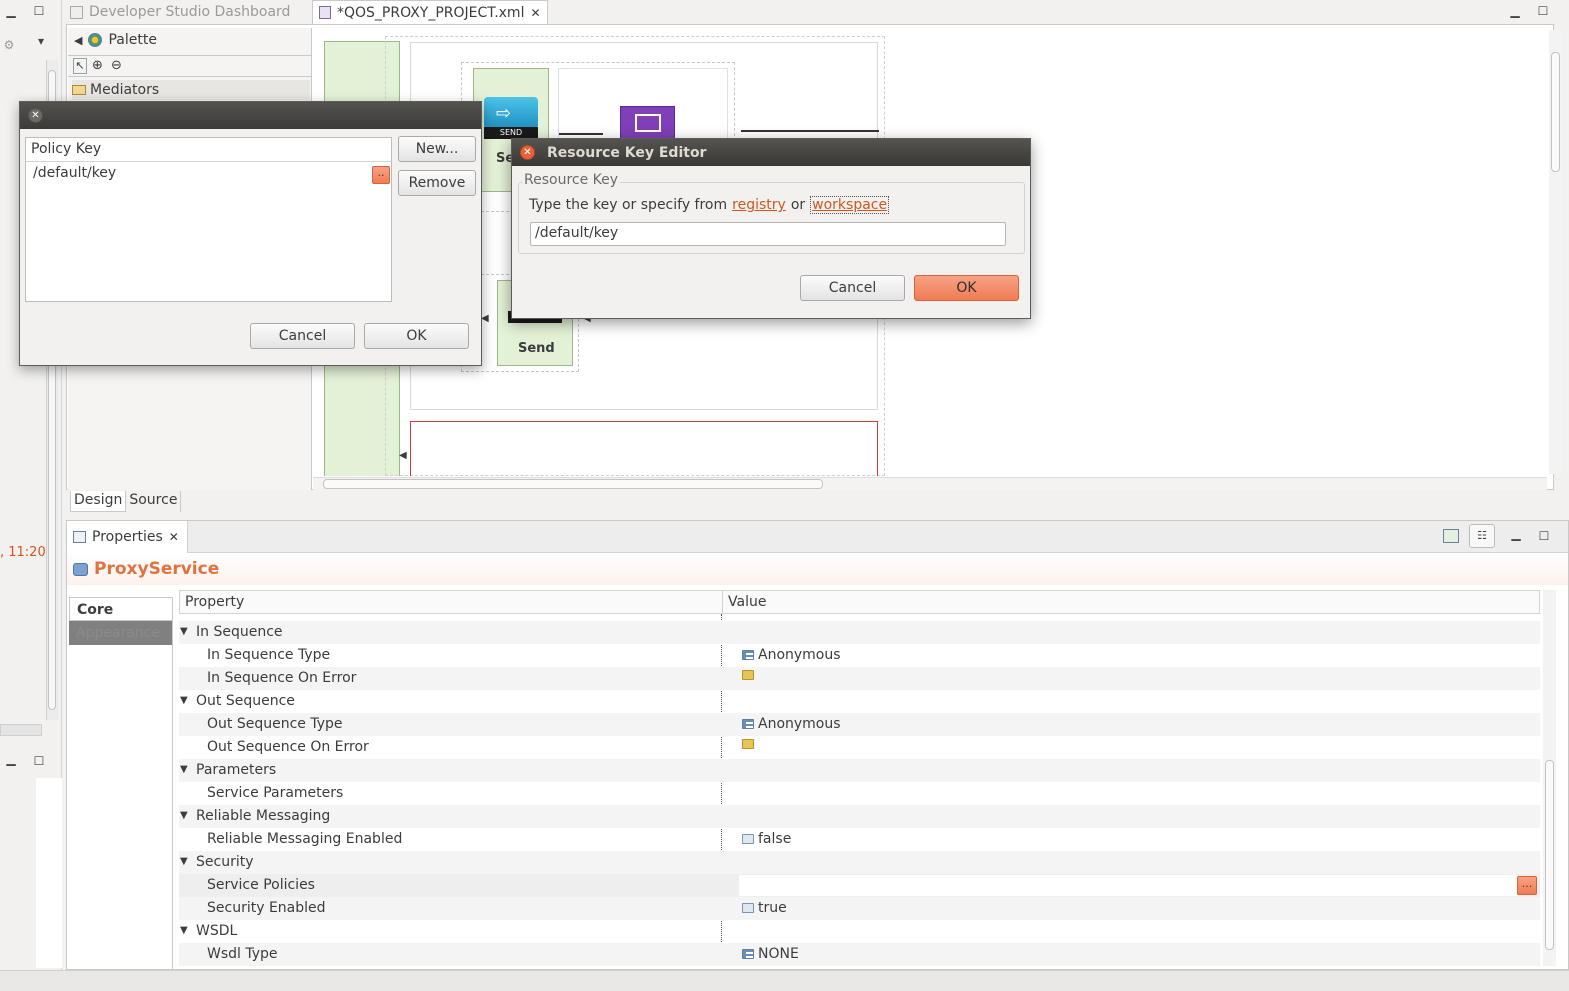  Describe the element at coordinates (437, 183) in the screenshot. I see `remove-button: Remove` at that location.